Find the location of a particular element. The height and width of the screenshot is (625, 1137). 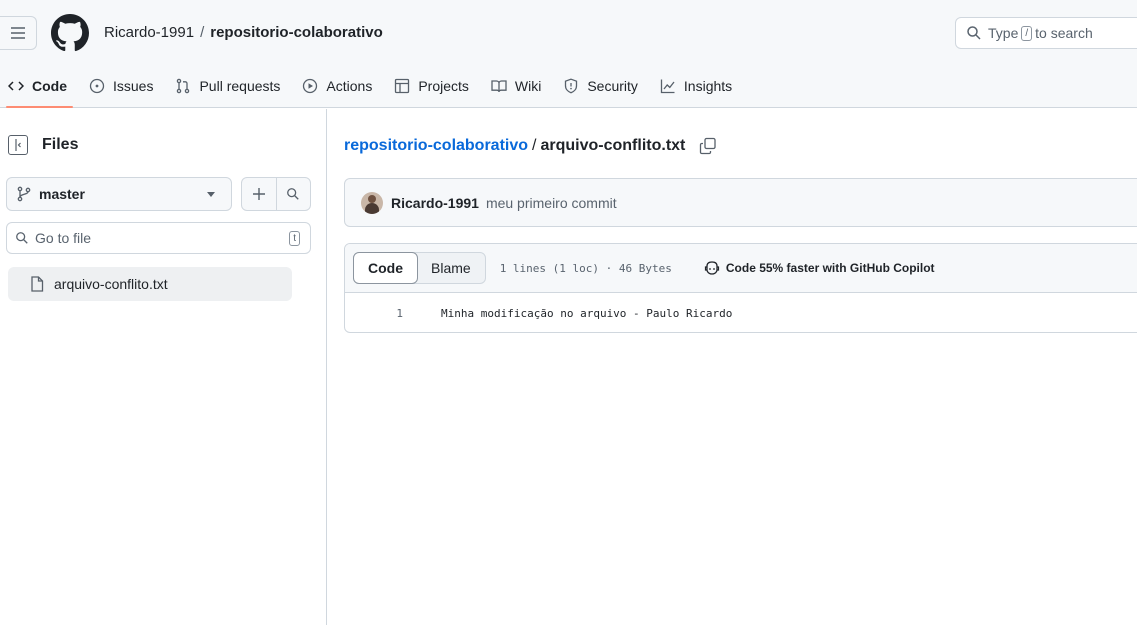

chevron-down-icon is located at coordinates (211, 194).